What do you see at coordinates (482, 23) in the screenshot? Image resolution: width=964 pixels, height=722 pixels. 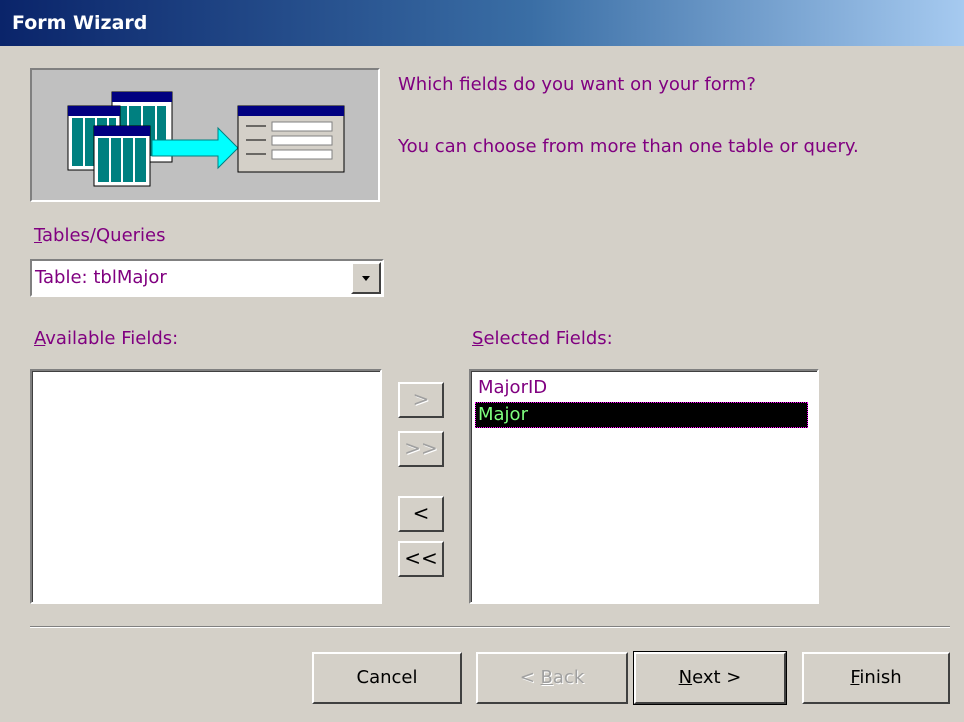 I see `title-bar: Form Wizard` at bounding box center [482, 23].